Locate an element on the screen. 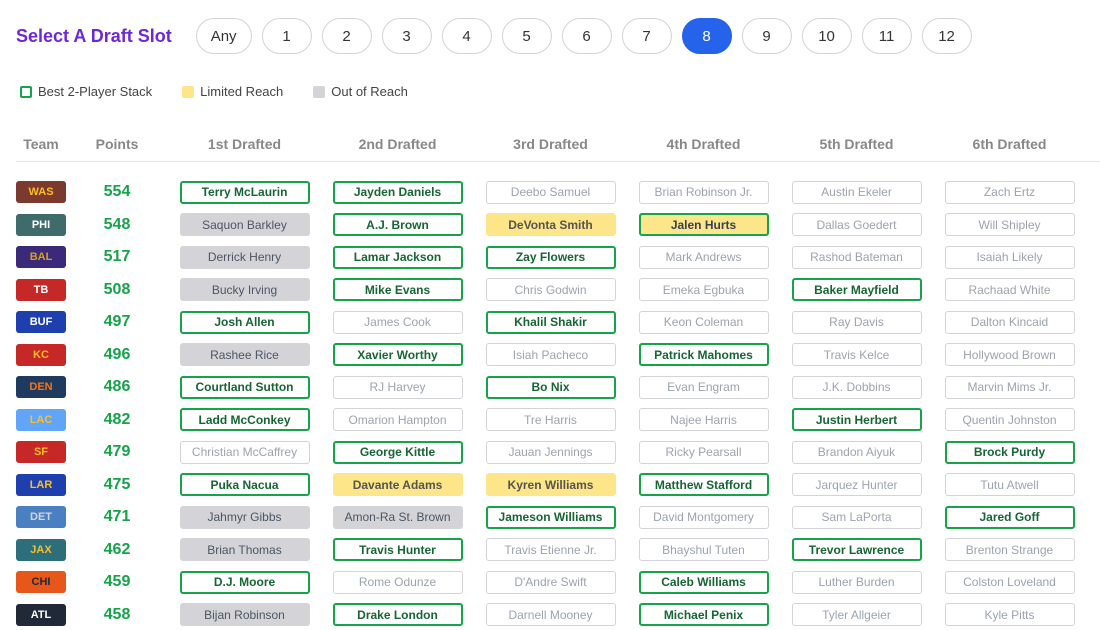 The image size is (1100, 630). player-chip: D'Andre Swift is located at coordinates (550, 582).